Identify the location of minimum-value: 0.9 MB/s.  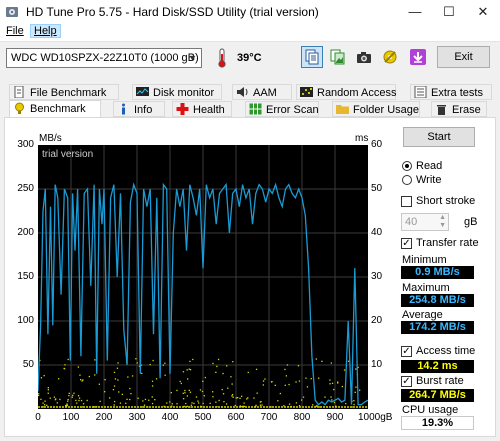
(437, 272).